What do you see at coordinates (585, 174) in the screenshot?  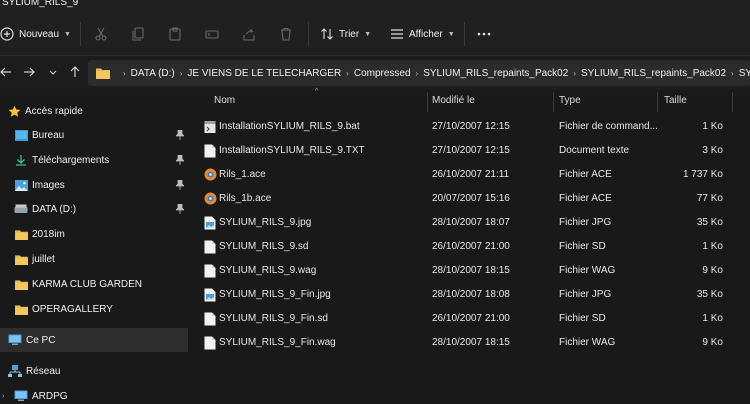 I see `file-type: Fichier ACE` at bounding box center [585, 174].